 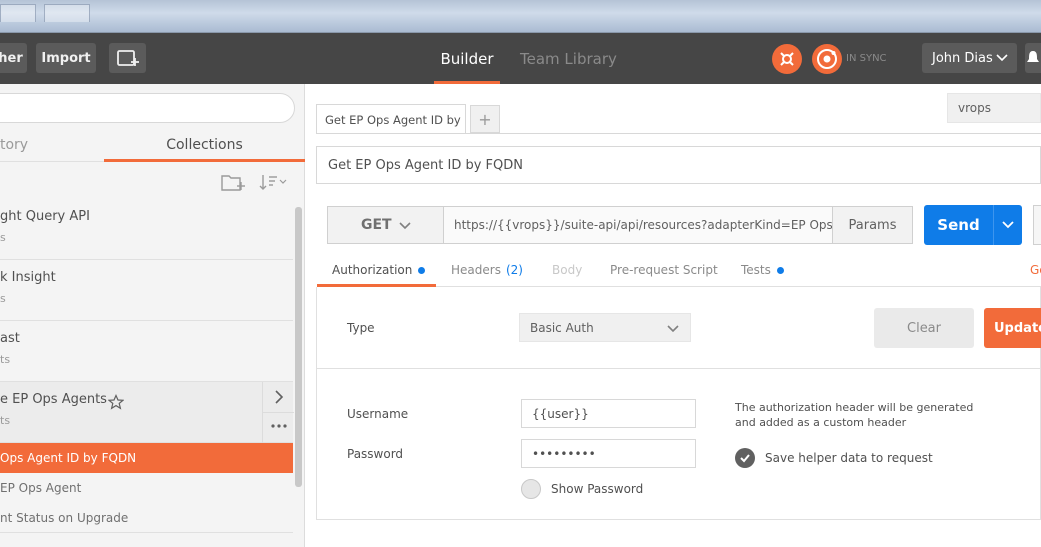 I want to click on builder-tab-label: Builder, so click(x=467, y=58).